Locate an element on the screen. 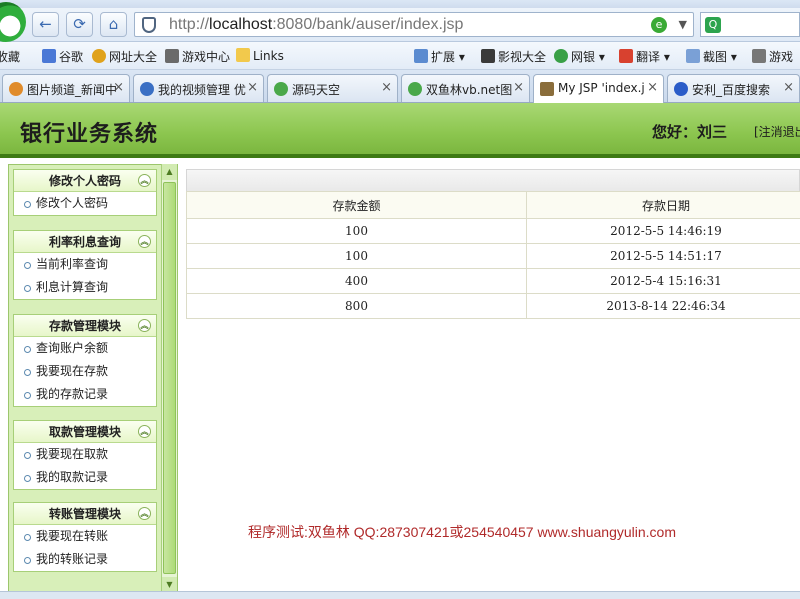 This screenshot has width=800, height=599. menu-header: 修改个人密码 ︽ is located at coordinates (85, 181).